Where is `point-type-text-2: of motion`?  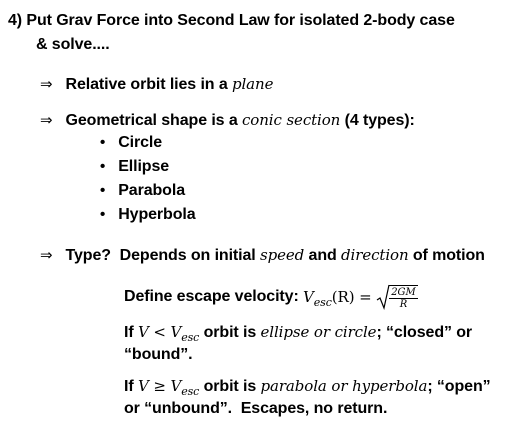
point-type-text-2: of motion is located at coordinates (448, 255).